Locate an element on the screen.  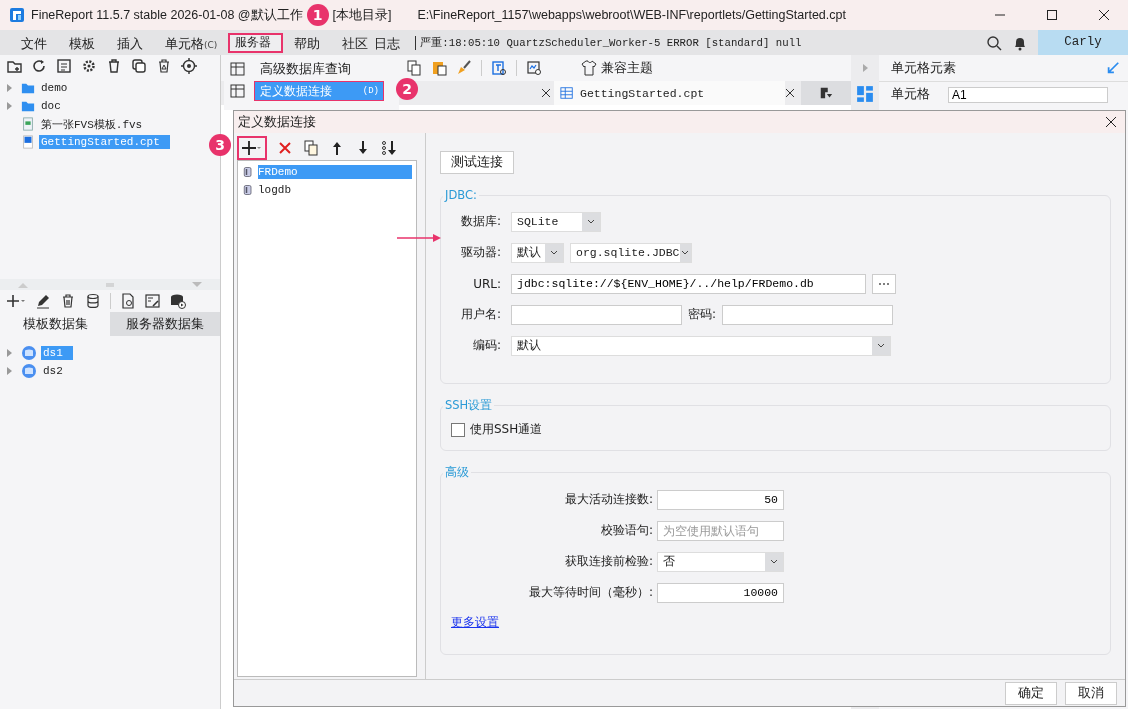
url-field: jdbc:sqlite://${ENV_HOME}/../help/FRDemo.db is located at coordinates (688, 283).